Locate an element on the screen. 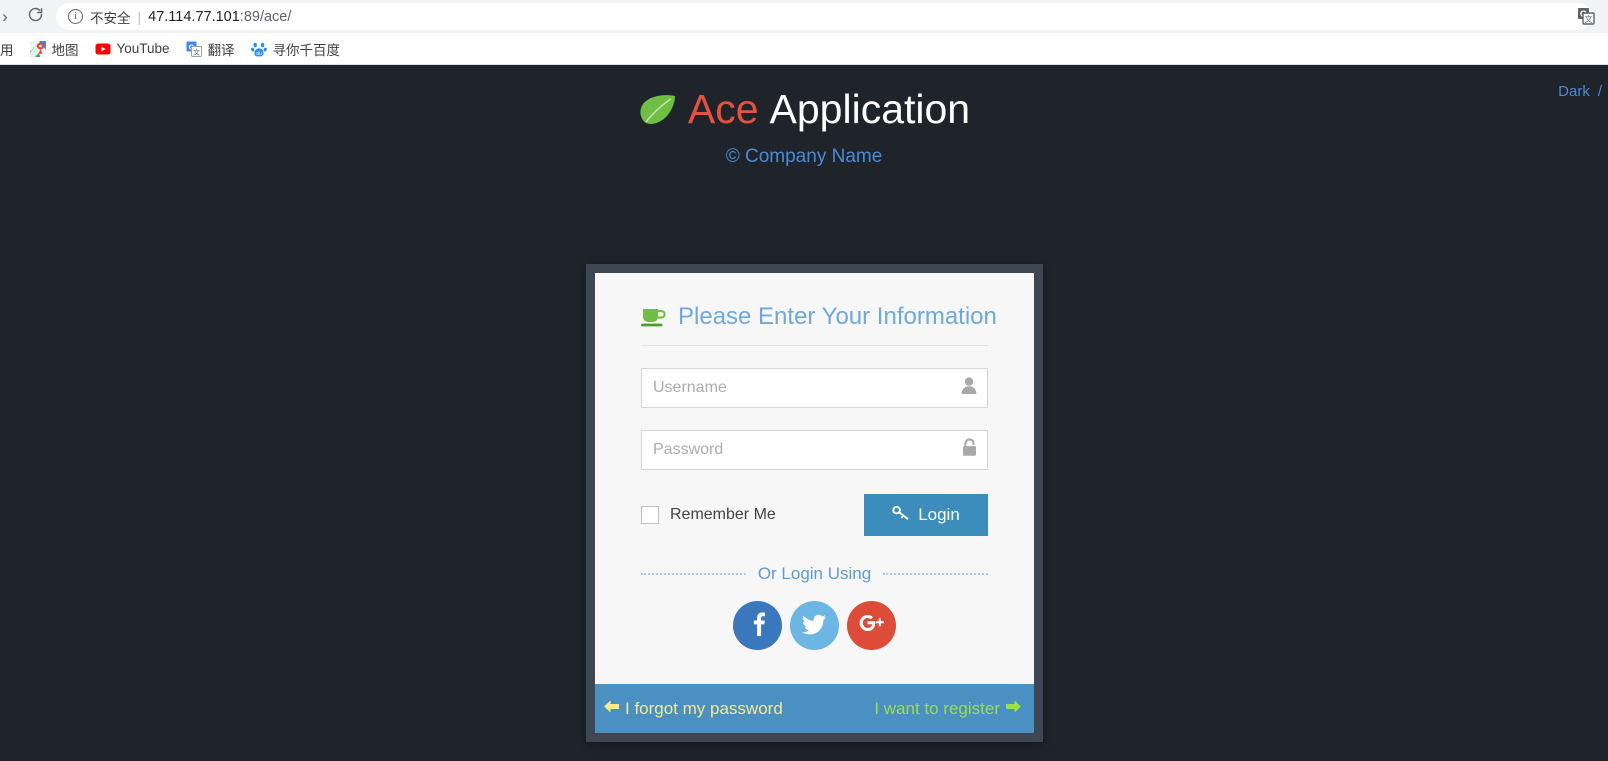  social-login-buttons is located at coordinates (814, 625).